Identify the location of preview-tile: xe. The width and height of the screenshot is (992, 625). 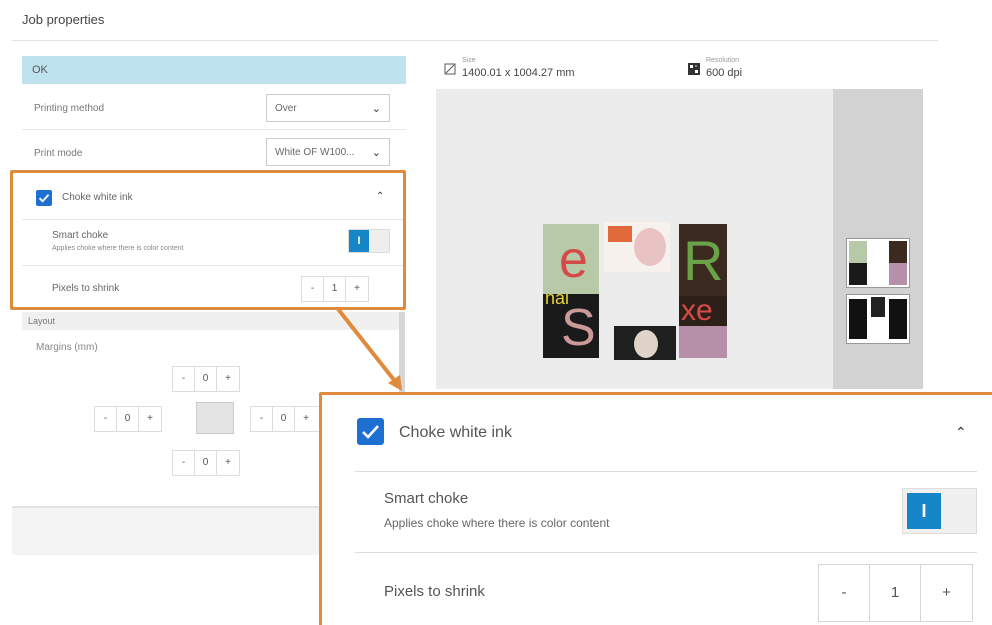
(703, 327).